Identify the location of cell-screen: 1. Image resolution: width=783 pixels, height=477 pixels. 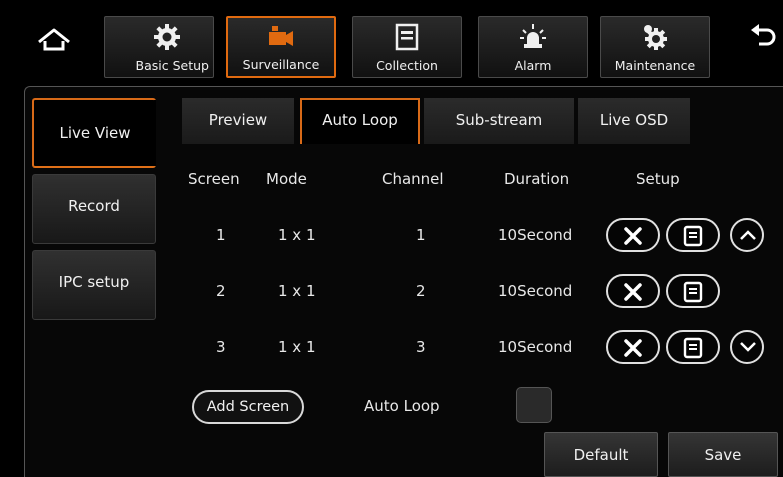
(221, 235).